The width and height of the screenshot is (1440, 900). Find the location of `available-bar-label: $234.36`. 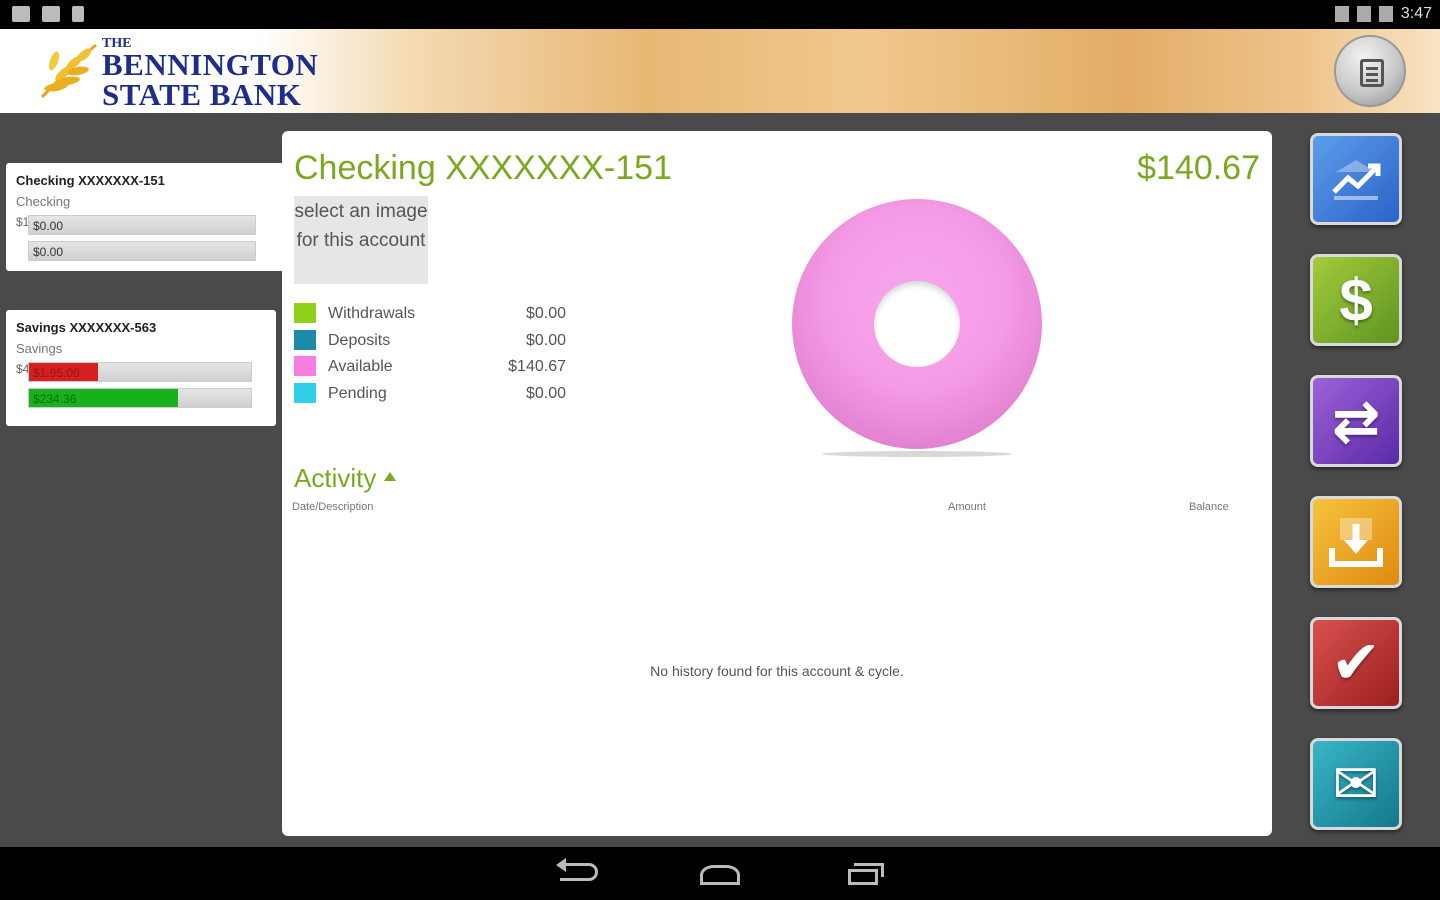

available-bar-label: $234.36 is located at coordinates (55, 399).